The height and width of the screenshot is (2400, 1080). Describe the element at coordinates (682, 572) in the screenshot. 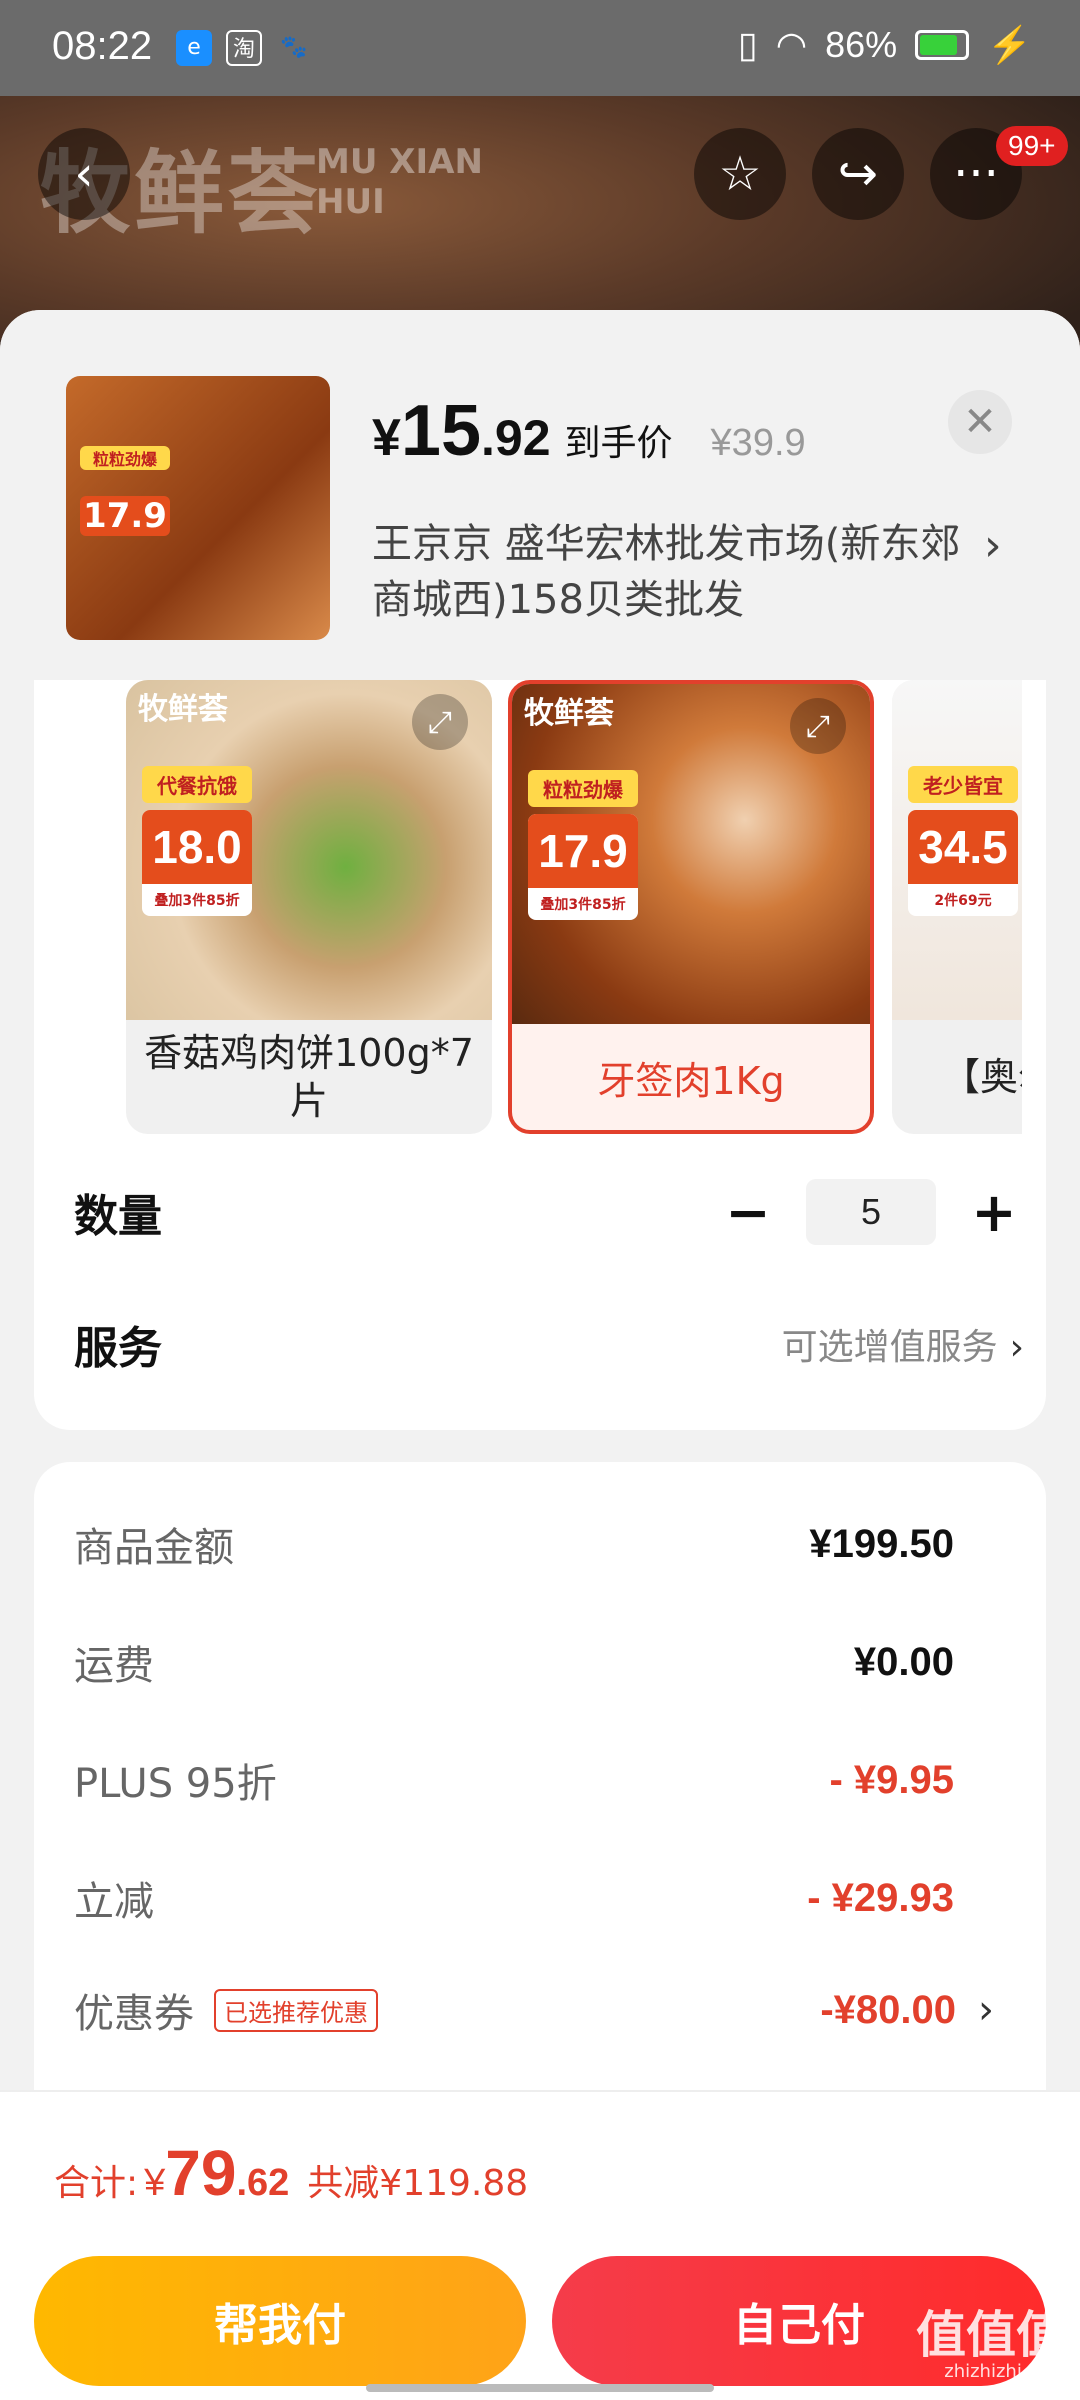

I see `shop-address: 王京京 盛华宏林批发市场(新东郊商城西)158贝类批发` at that location.